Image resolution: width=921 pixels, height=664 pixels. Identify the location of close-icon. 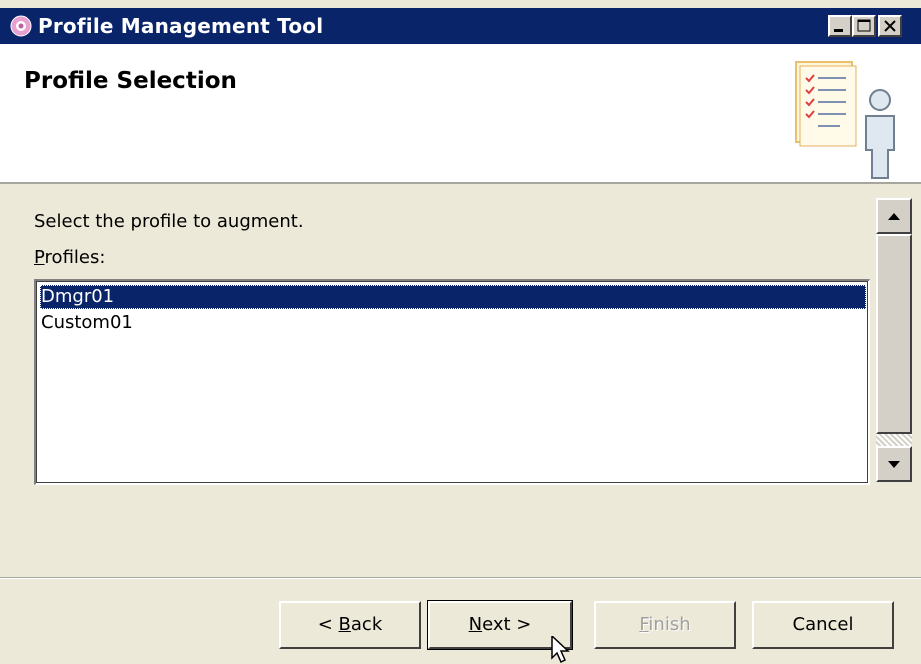
(890, 26).